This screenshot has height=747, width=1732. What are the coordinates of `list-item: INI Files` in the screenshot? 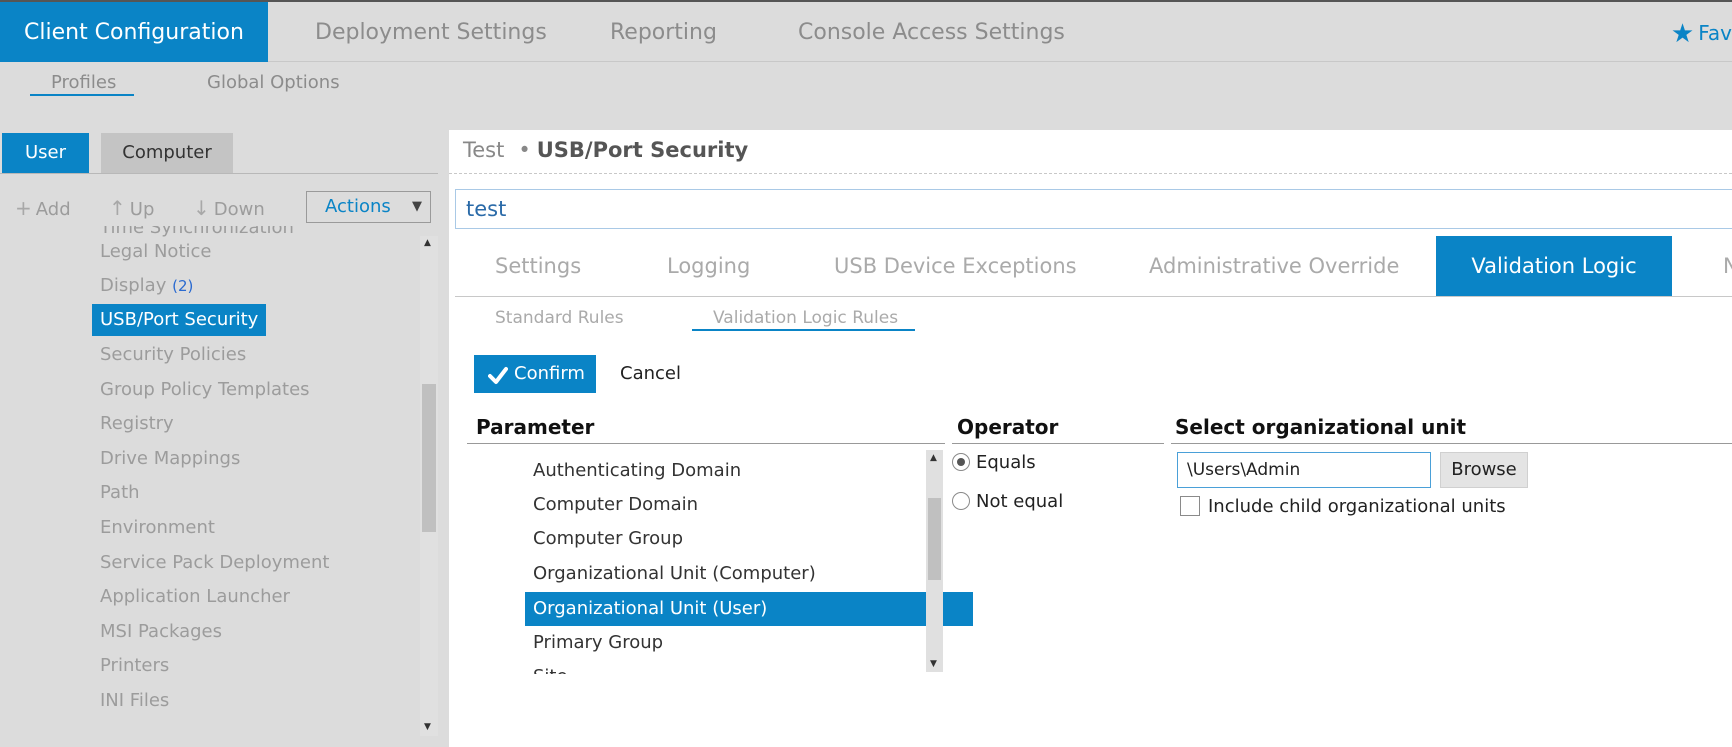 It's located at (134, 701).